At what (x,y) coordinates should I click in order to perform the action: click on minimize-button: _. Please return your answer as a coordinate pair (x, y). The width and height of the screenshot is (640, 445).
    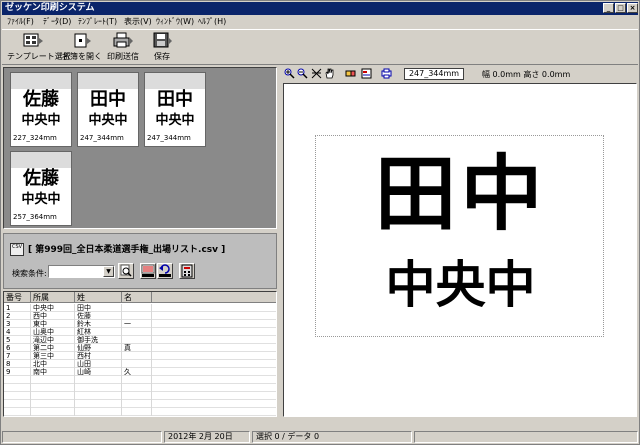
    Looking at the image, I should click on (608, 8).